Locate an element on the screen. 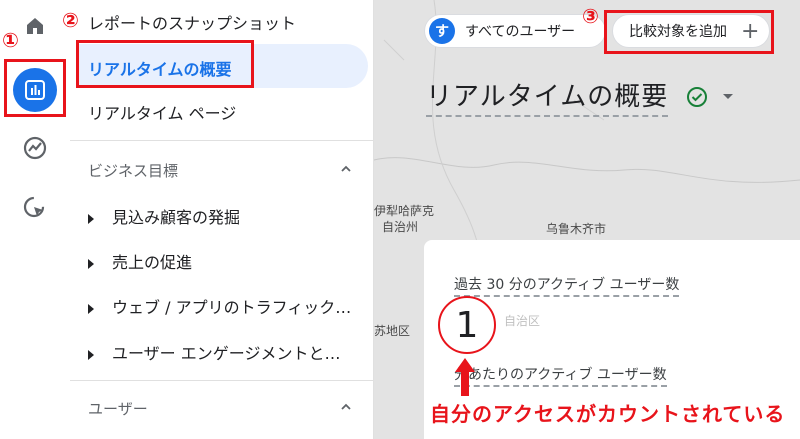 This screenshot has width=800, height=439. segment-avatar: す is located at coordinates (442, 31).